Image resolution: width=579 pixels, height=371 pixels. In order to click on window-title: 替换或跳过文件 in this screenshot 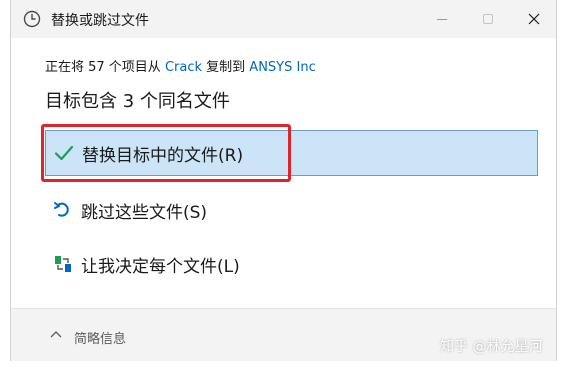, I will do `click(100, 21)`.